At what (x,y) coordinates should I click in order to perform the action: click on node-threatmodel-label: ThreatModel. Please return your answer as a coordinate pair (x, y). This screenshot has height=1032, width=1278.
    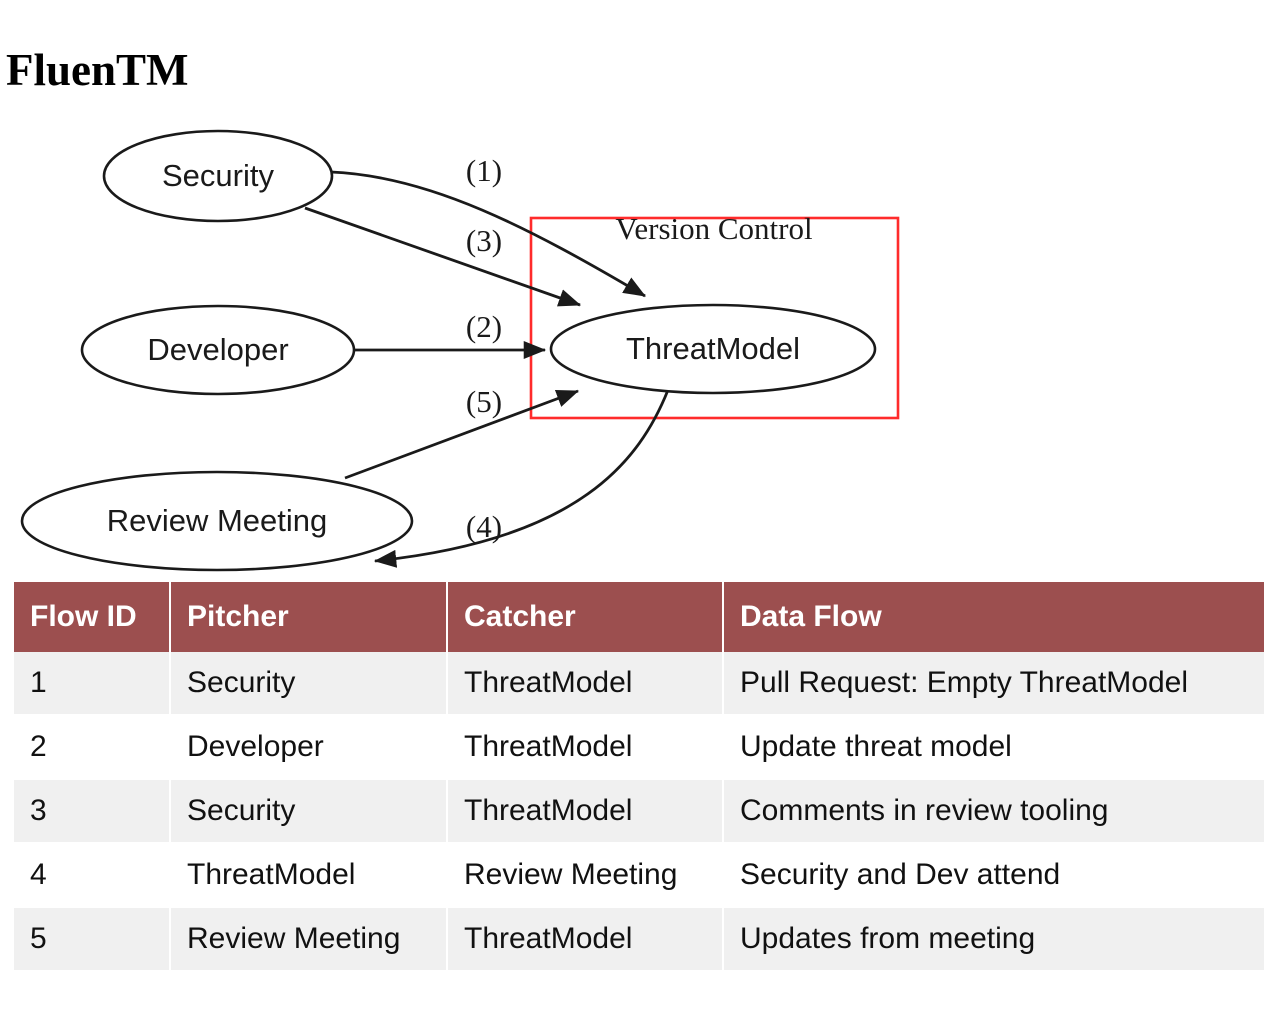
    Looking at the image, I should click on (713, 348).